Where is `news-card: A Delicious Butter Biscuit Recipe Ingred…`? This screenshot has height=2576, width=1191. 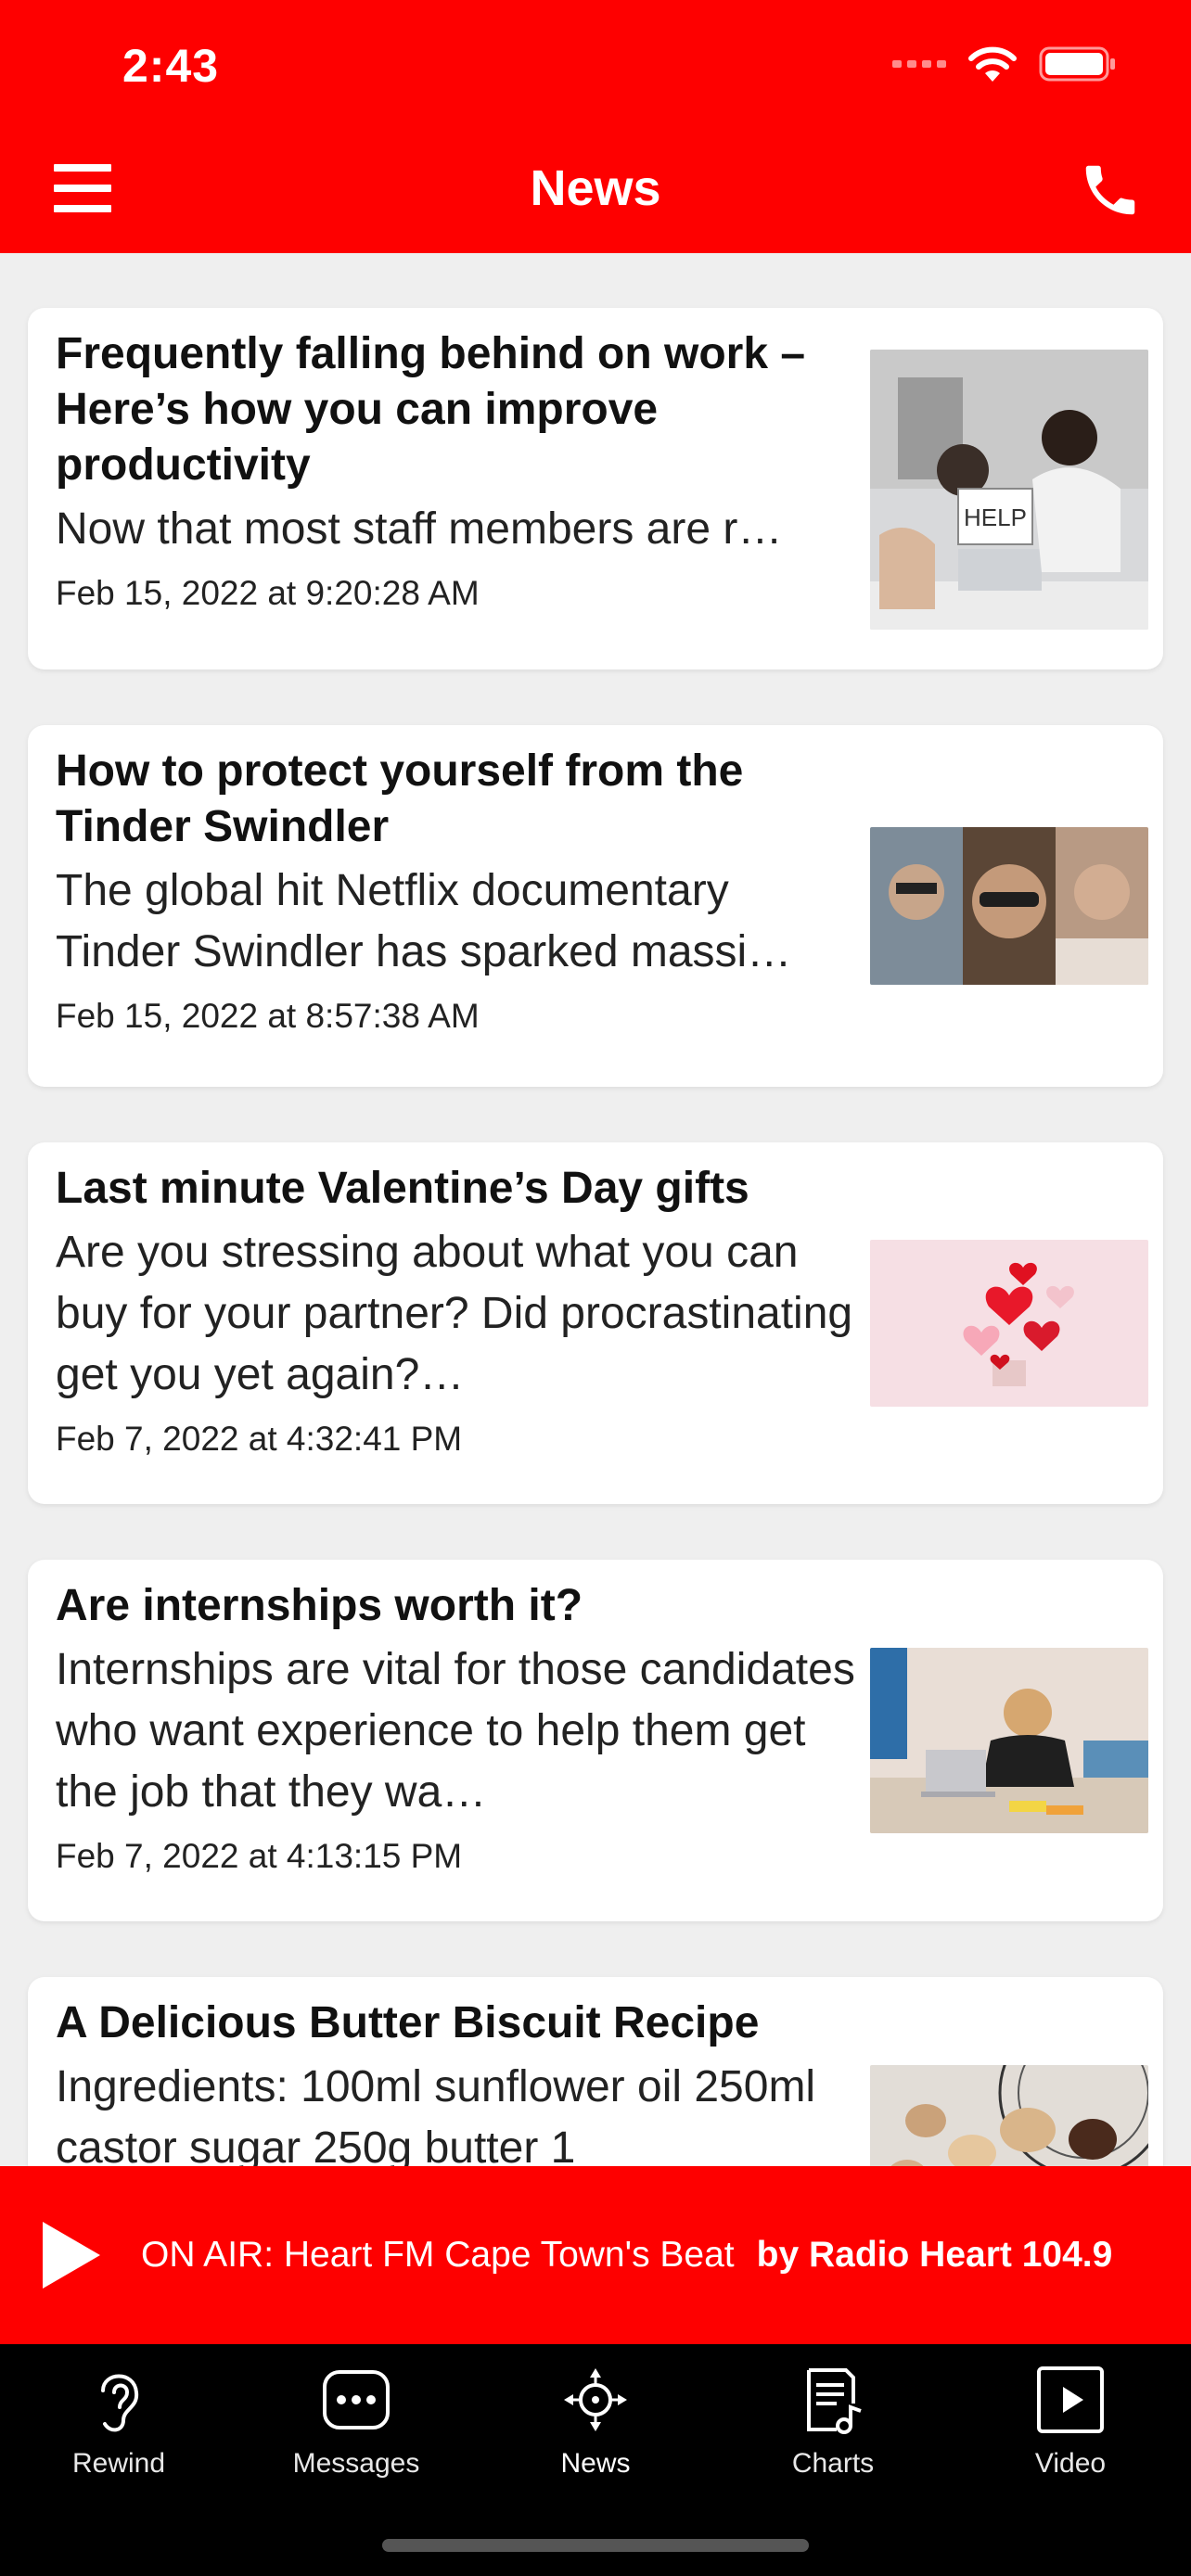 news-card: A Delicious Butter Biscuit Recipe Ingred… is located at coordinates (595, 2071).